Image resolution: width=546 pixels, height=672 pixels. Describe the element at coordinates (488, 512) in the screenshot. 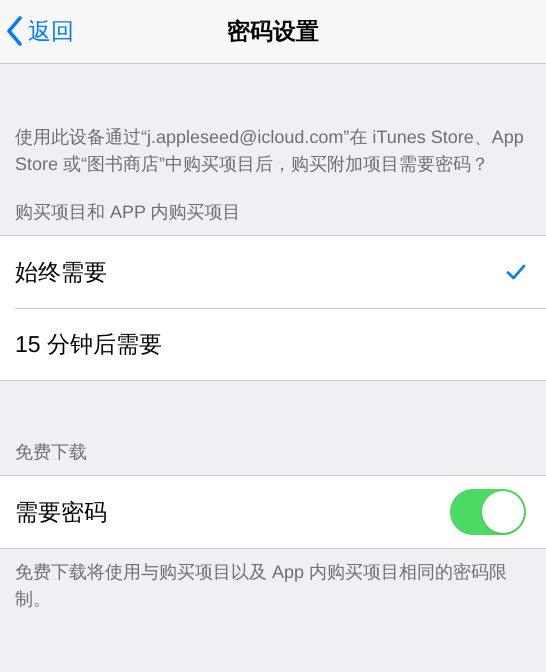

I see `toggle-switch` at that location.